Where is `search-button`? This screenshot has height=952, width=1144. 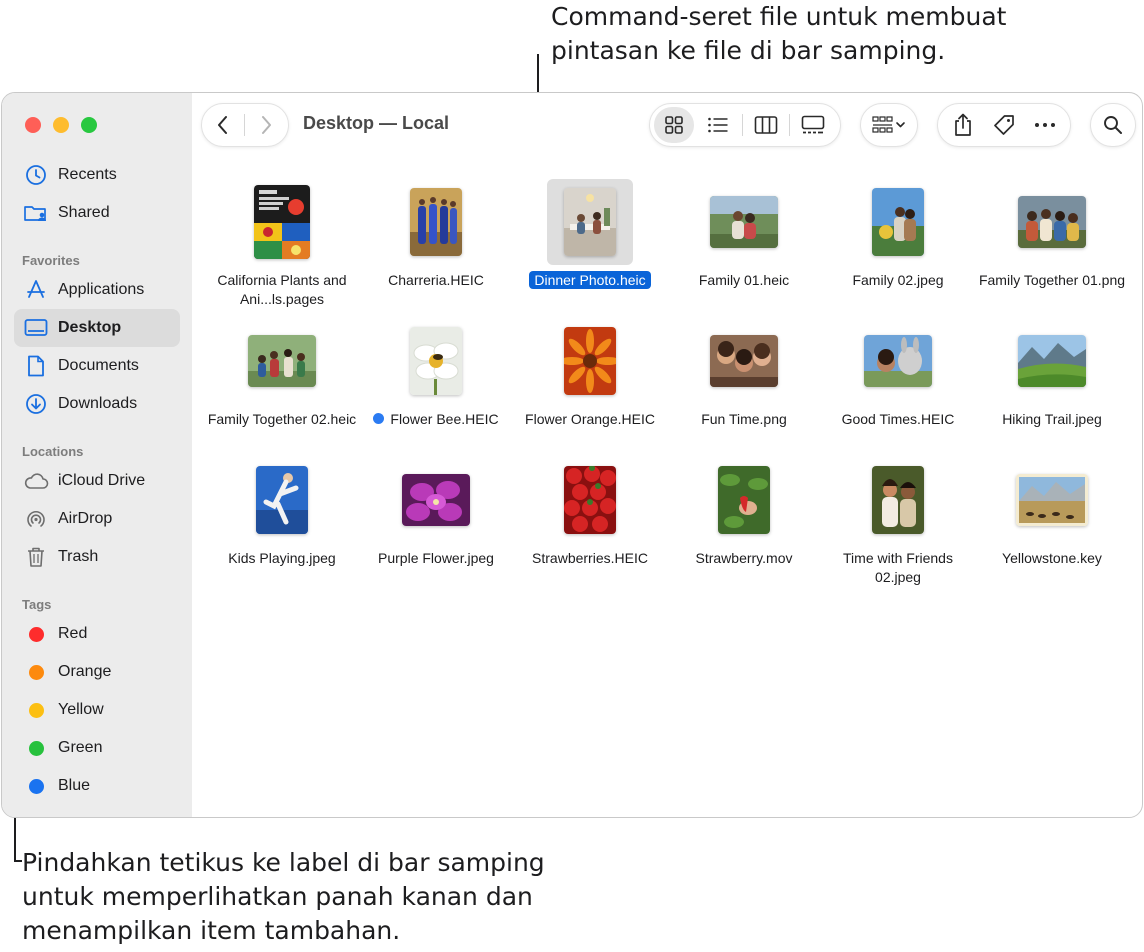 search-button is located at coordinates (1113, 125).